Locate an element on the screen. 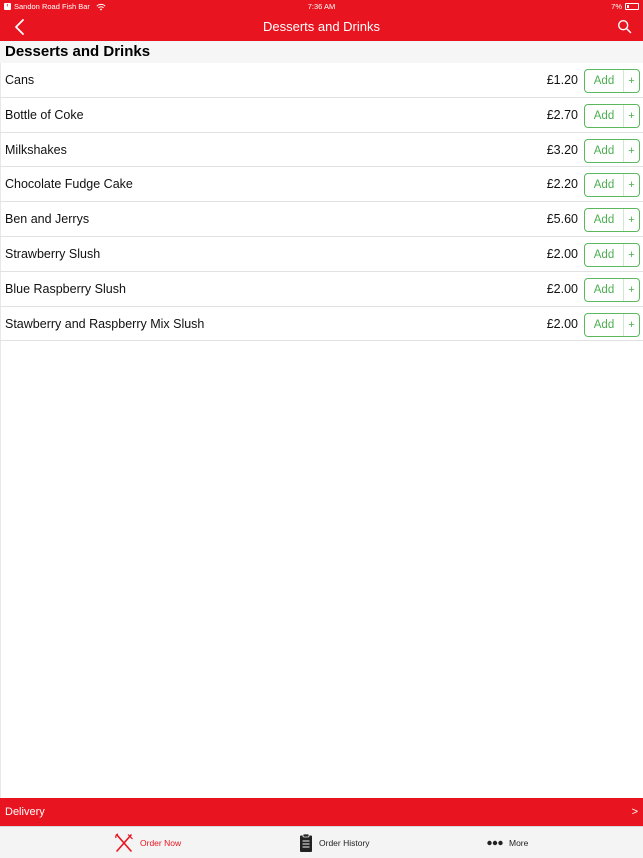 The width and height of the screenshot is (643, 858). section-header: Desserts and Drinks is located at coordinates (321, 52).